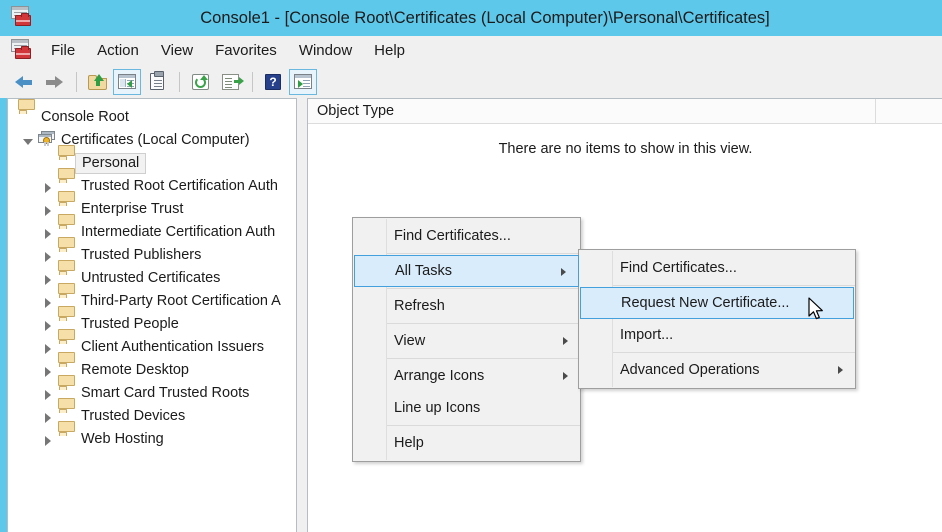 This screenshot has height=532, width=942. Describe the element at coordinates (152, 114) in the screenshot. I see `tree-item: Console Root` at that location.